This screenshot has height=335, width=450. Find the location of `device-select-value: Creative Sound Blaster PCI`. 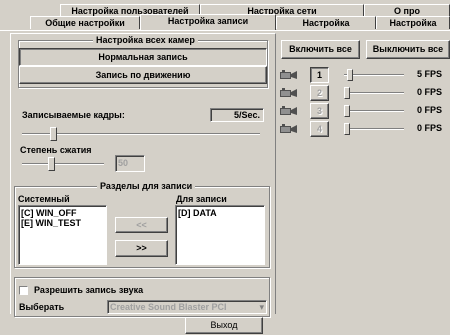

device-select-value: Creative Sound Blaster PCI is located at coordinates (168, 307).